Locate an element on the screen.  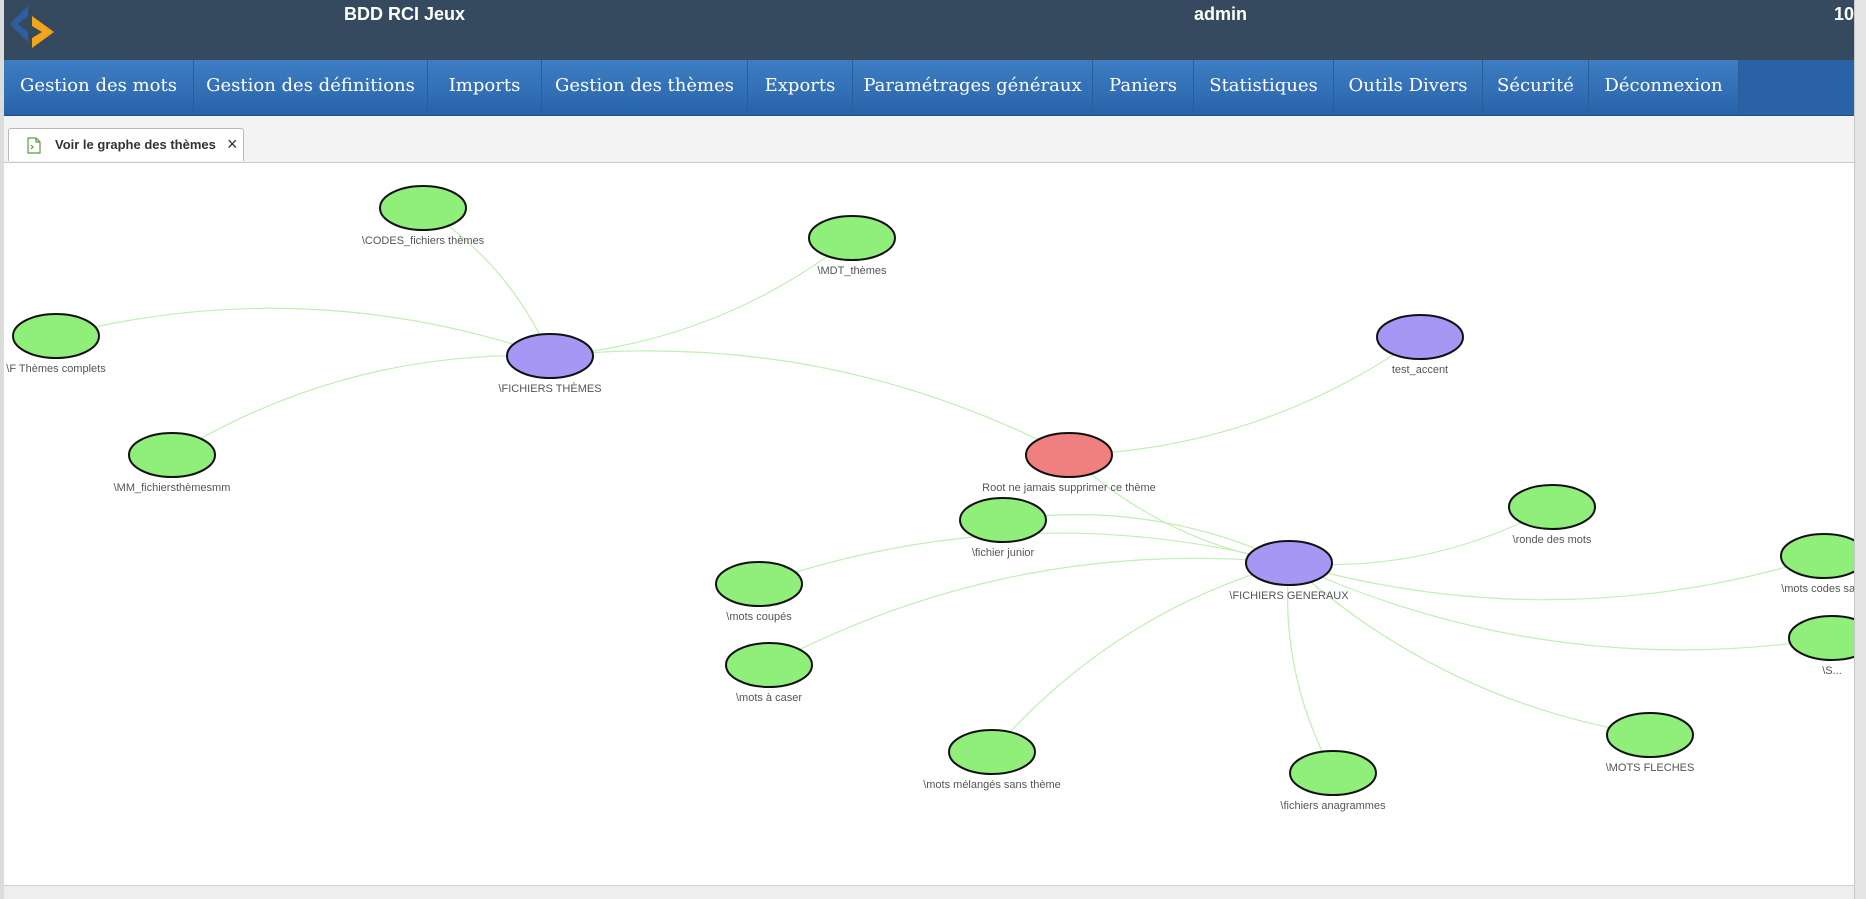
graph-node-ronde is located at coordinates (1552, 507).